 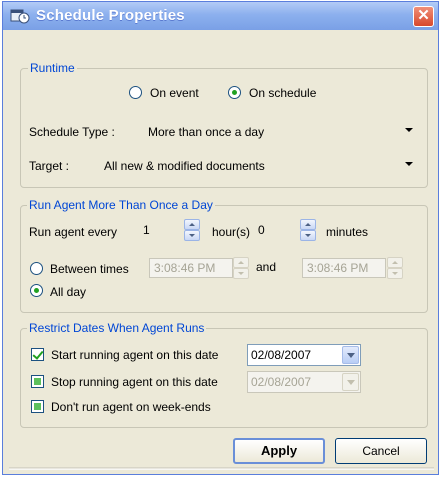 What do you see at coordinates (191, 268) in the screenshot?
I see `time-from-input: 3:08:46 PM` at bounding box center [191, 268].